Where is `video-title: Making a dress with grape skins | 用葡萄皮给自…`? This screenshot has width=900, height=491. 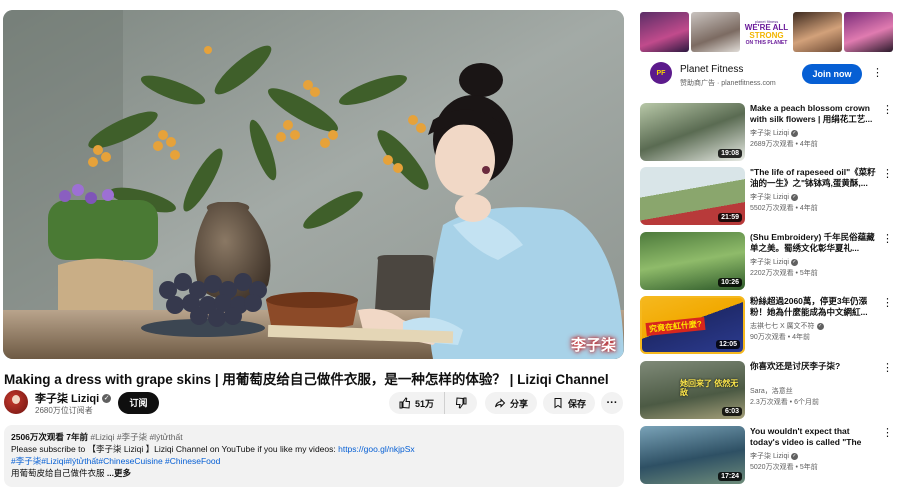 video-title: Making a dress with grape skins | 用葡萄皮给自… is located at coordinates (306, 379).